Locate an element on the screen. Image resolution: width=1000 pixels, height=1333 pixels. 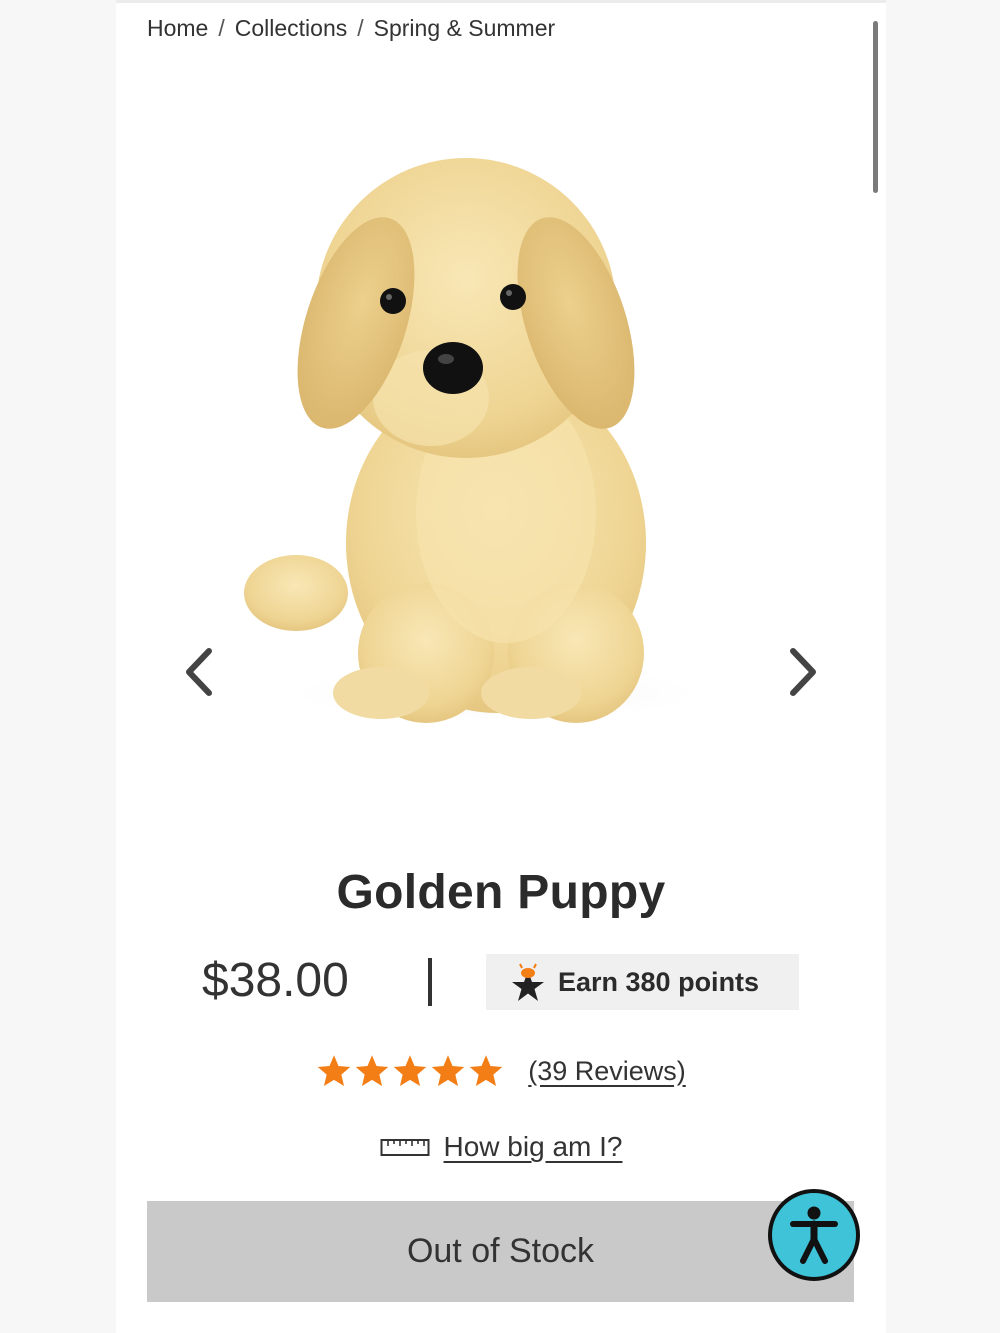
price-divider is located at coordinates (430, 982).